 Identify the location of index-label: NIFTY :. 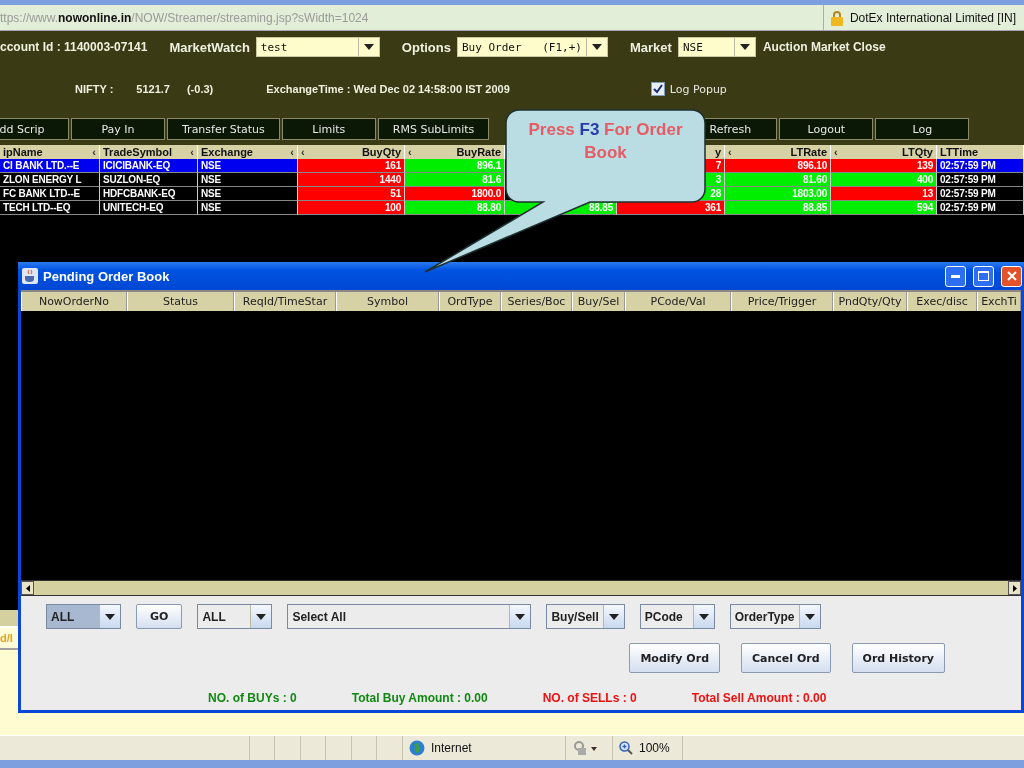
(94, 89).